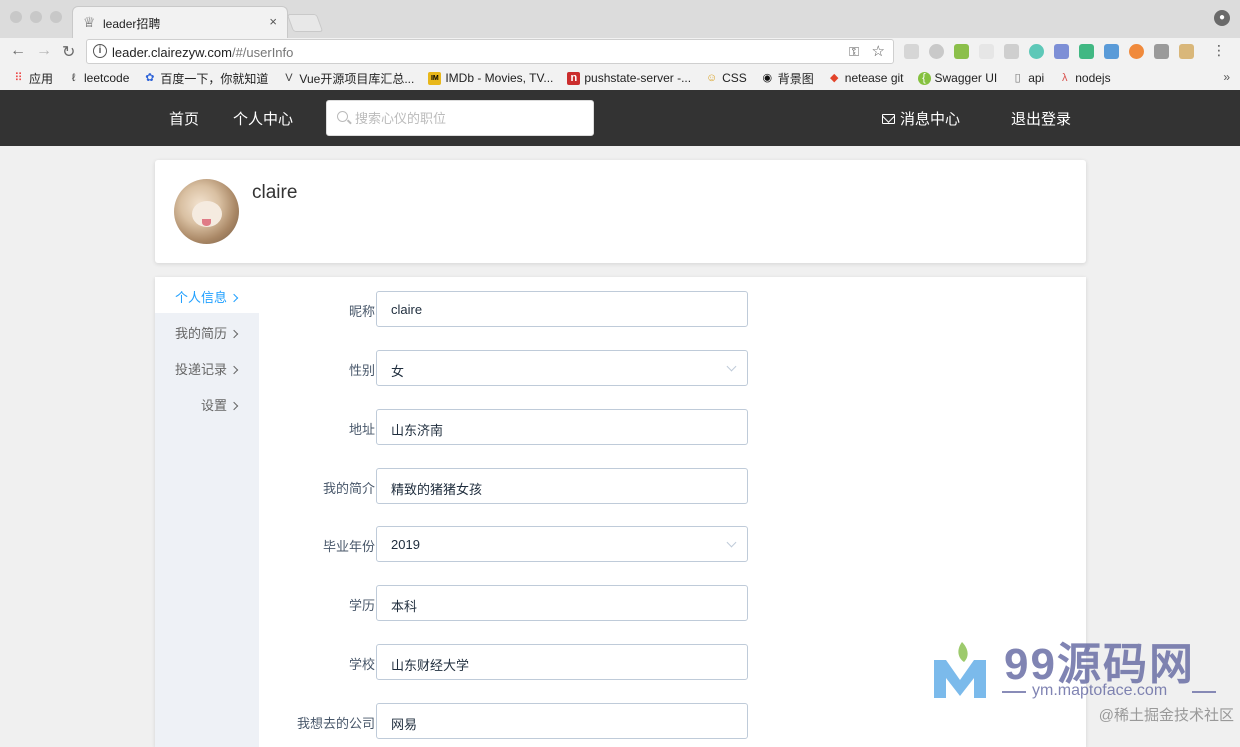  What do you see at coordinates (206, 211) in the screenshot?
I see `avatar` at bounding box center [206, 211].